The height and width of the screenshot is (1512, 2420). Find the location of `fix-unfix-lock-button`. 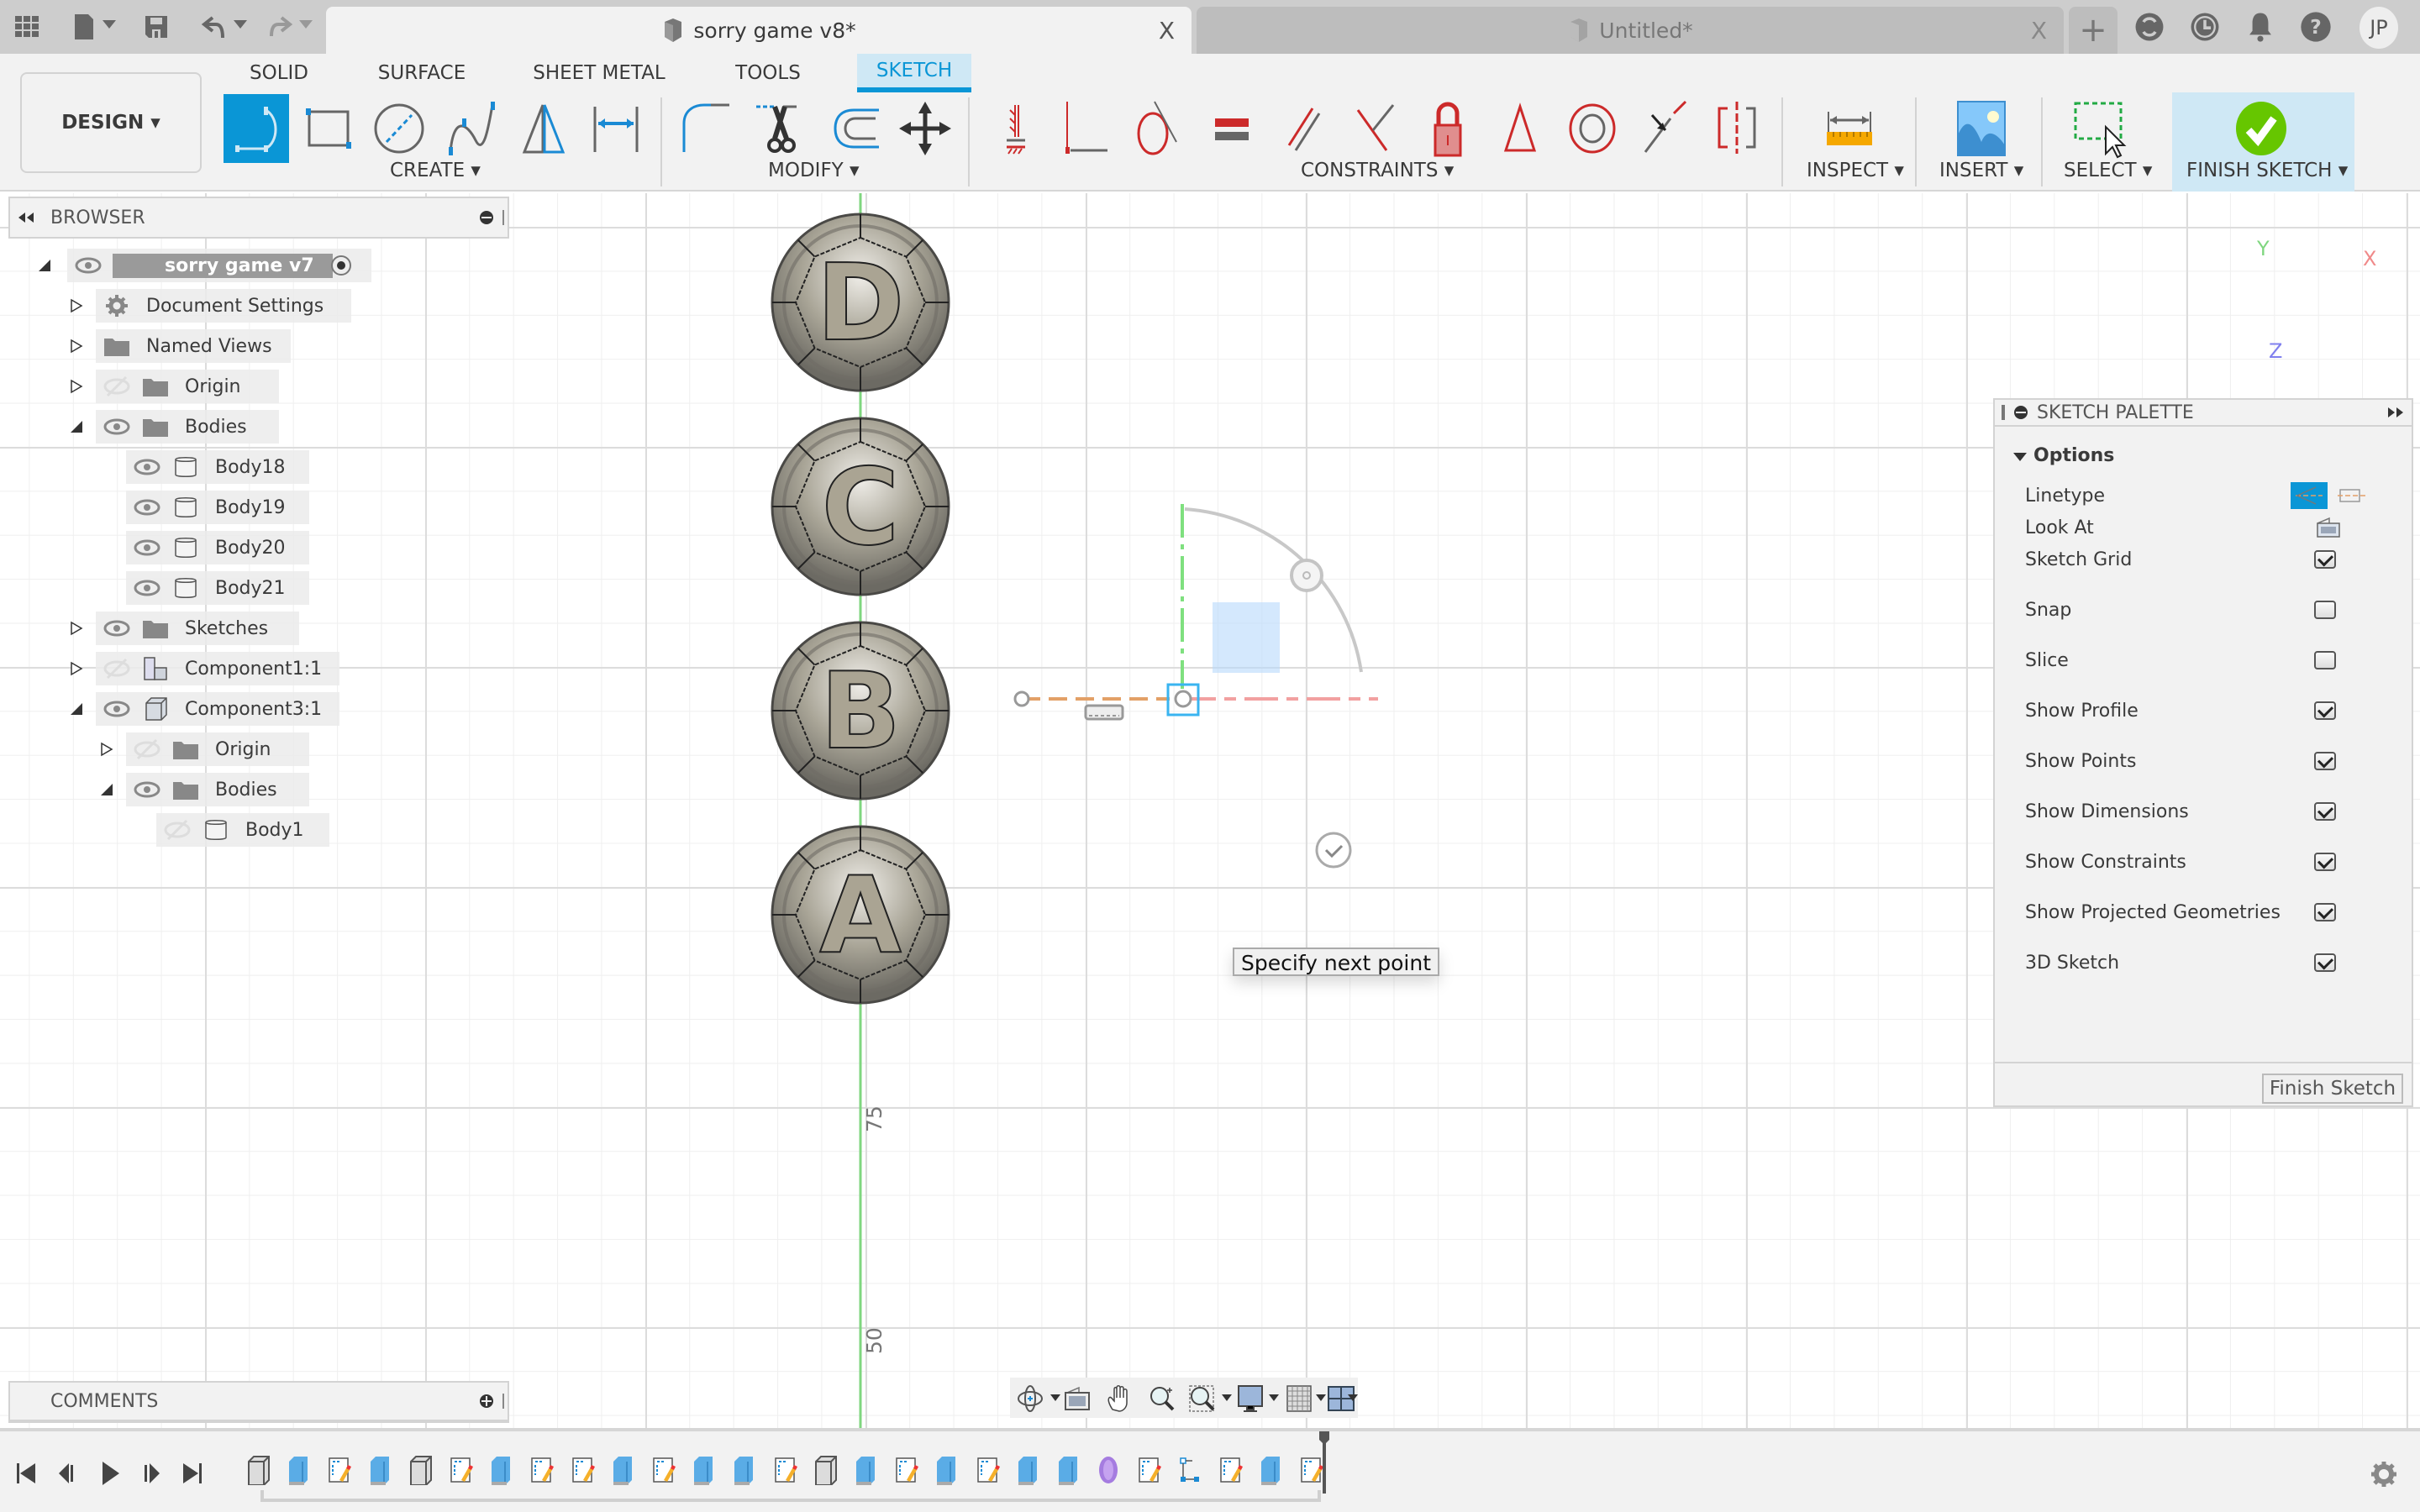

fix-unfix-lock-button is located at coordinates (1448, 128).